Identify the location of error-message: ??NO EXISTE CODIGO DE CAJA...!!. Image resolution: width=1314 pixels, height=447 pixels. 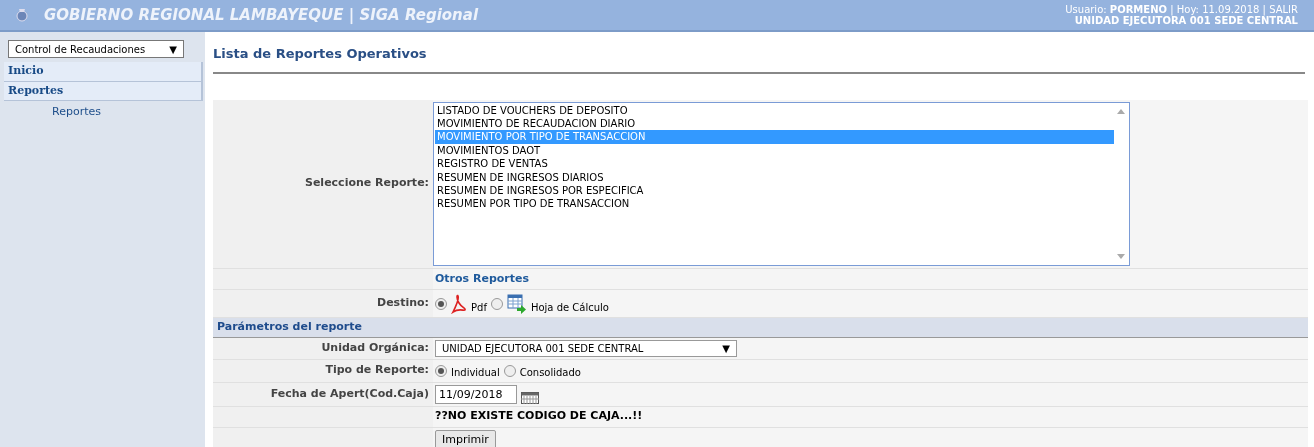
(539, 416).